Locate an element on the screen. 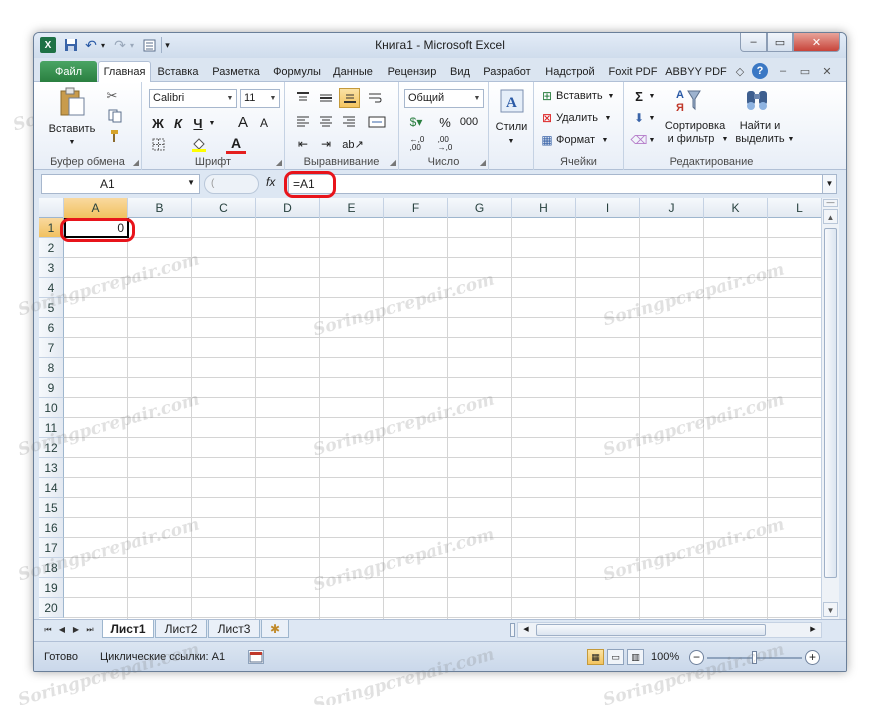 This screenshot has height=705, width=879. increase-indent-icon: ⇥ is located at coordinates (326, 144).